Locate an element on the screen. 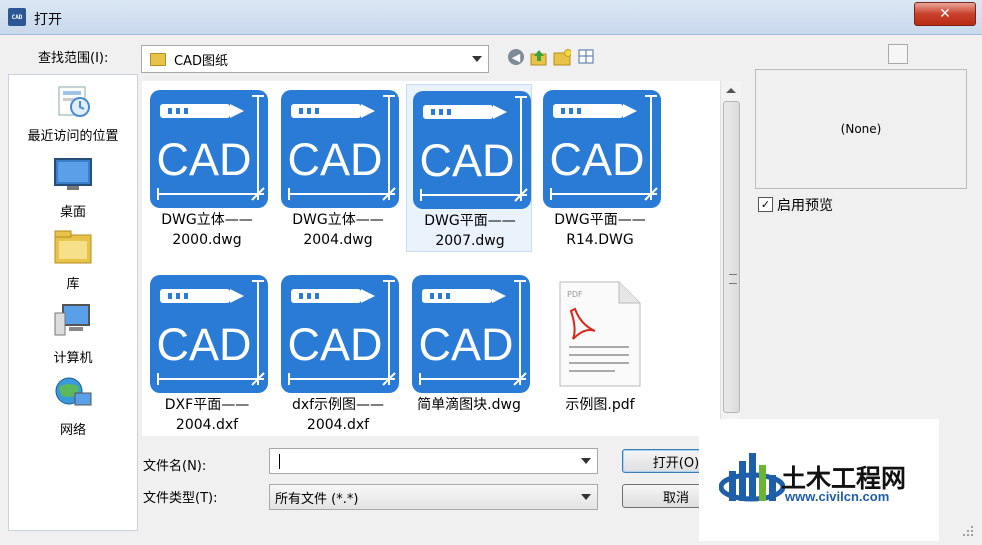  text-cursor is located at coordinates (279, 461).